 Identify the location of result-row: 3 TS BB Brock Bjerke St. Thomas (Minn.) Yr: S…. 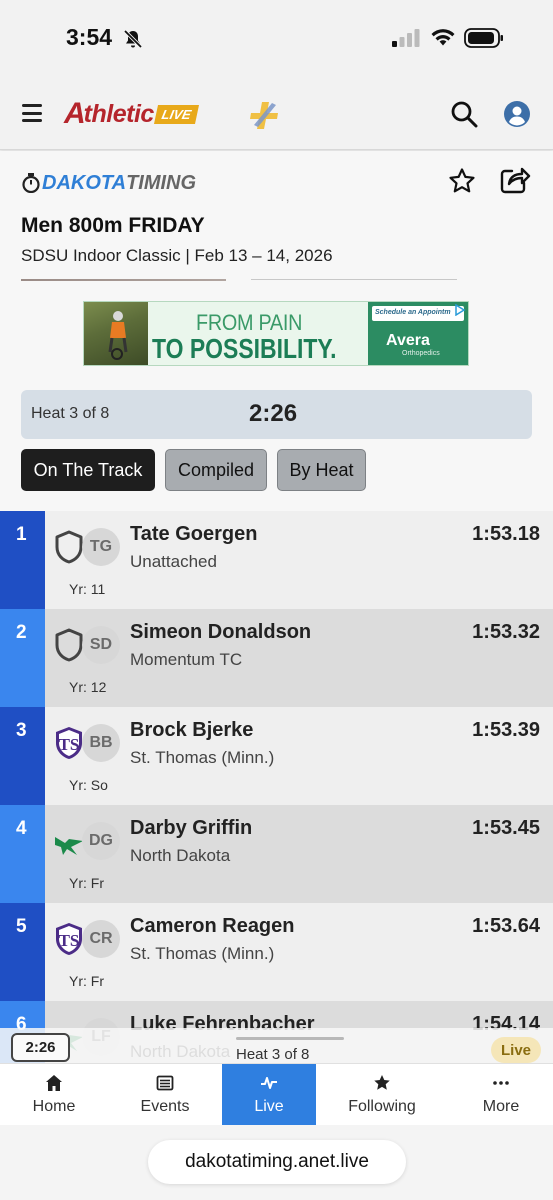
(276, 756).